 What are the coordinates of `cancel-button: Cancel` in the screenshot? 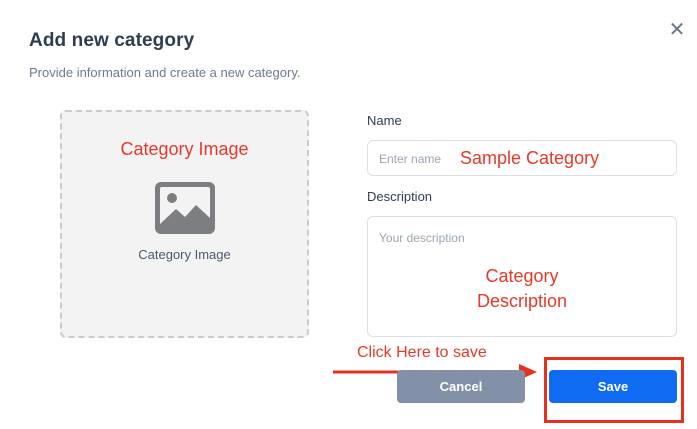 It's located at (461, 386).